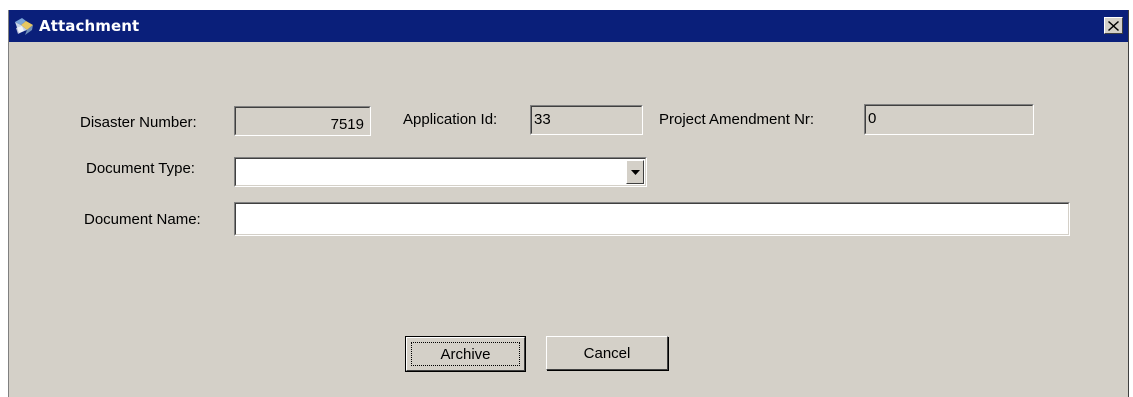 The height and width of the screenshot is (397, 1133). I want to click on disaster-number-label: Disaster Number:, so click(138, 122).